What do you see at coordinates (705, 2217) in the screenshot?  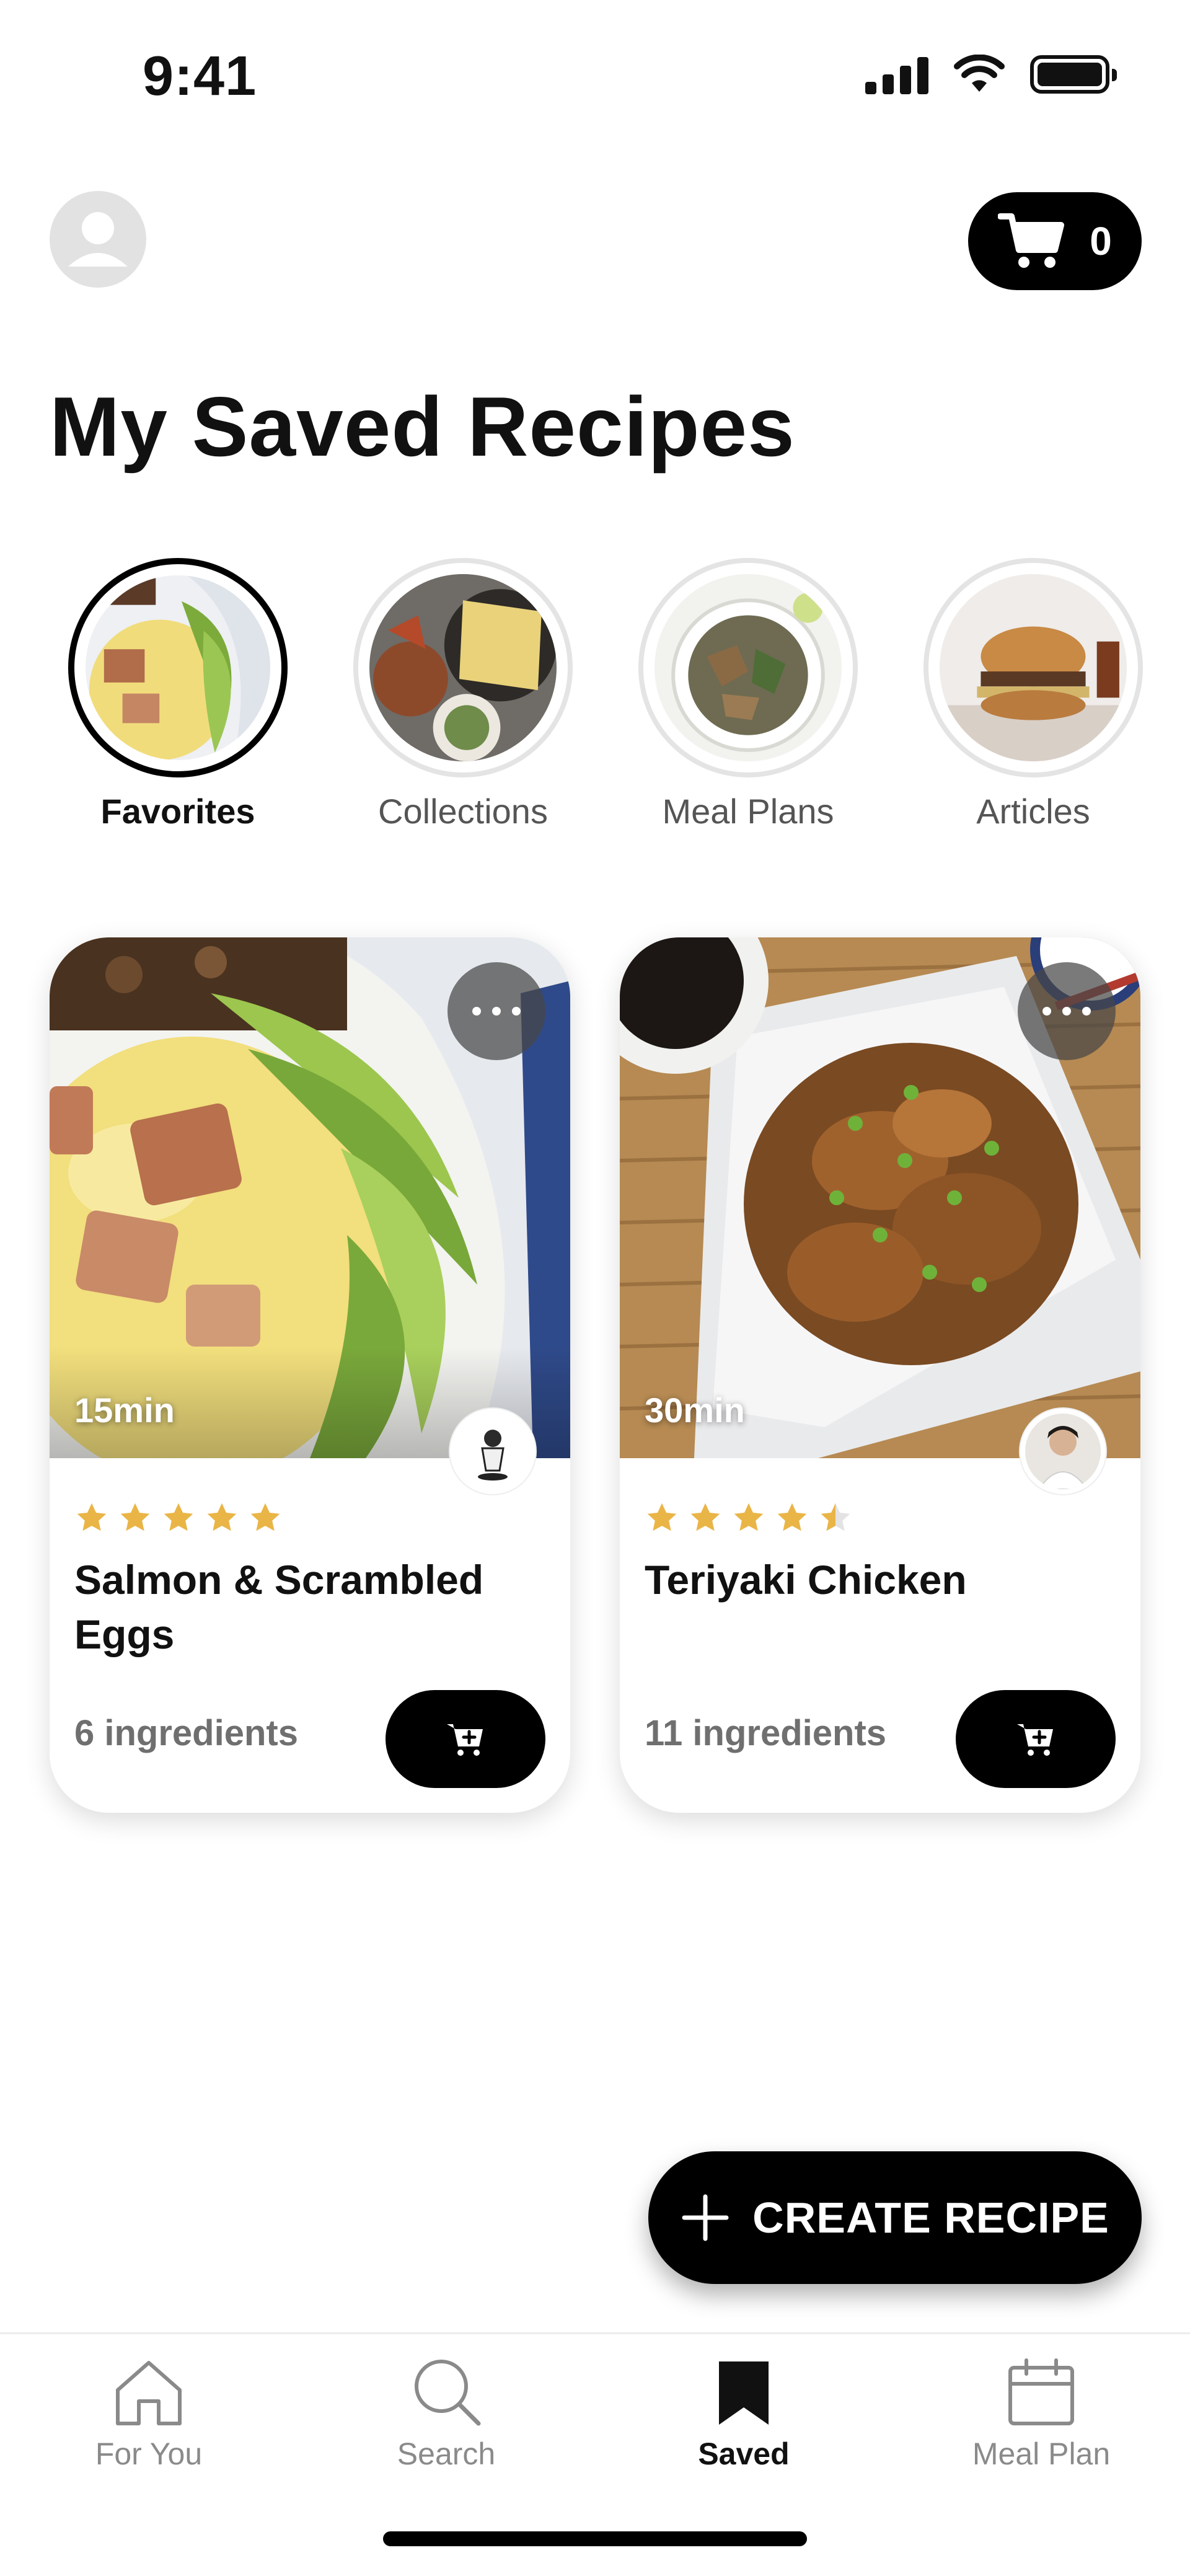 I see `plus-icon` at bounding box center [705, 2217].